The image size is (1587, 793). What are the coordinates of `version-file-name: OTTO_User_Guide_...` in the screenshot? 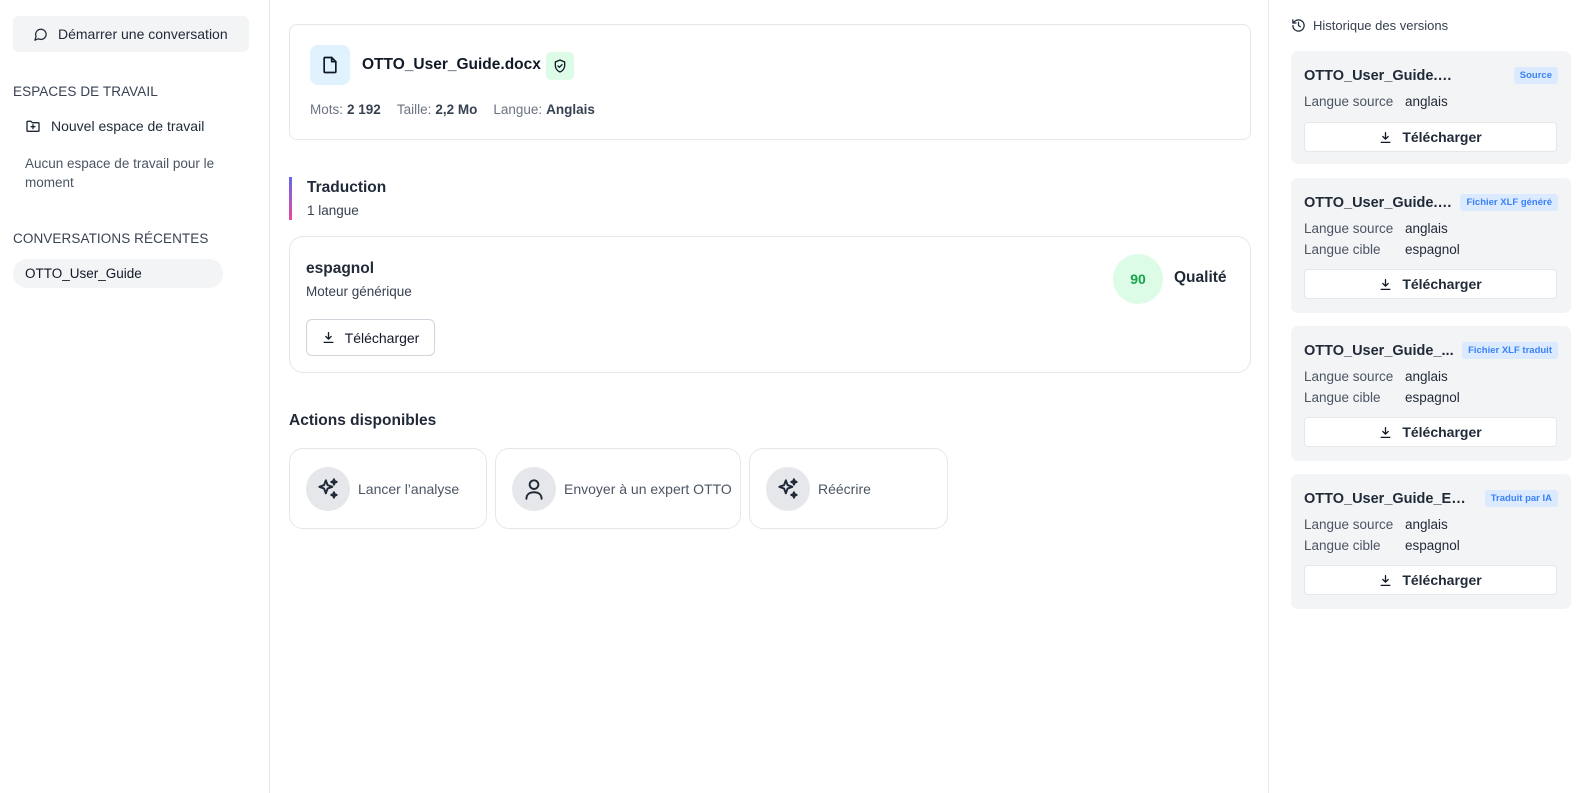 It's located at (1379, 351).